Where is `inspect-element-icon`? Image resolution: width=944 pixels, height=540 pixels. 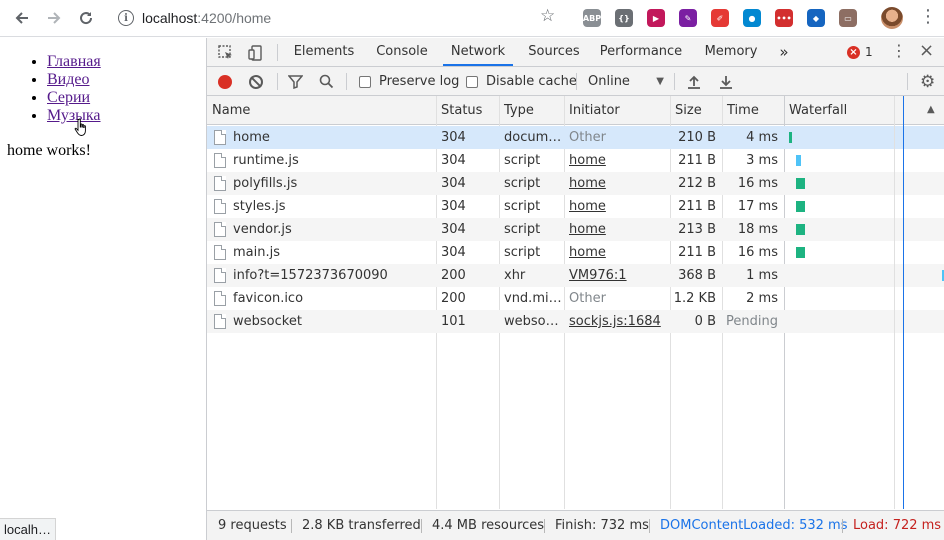 inspect-element-icon is located at coordinates (226, 53).